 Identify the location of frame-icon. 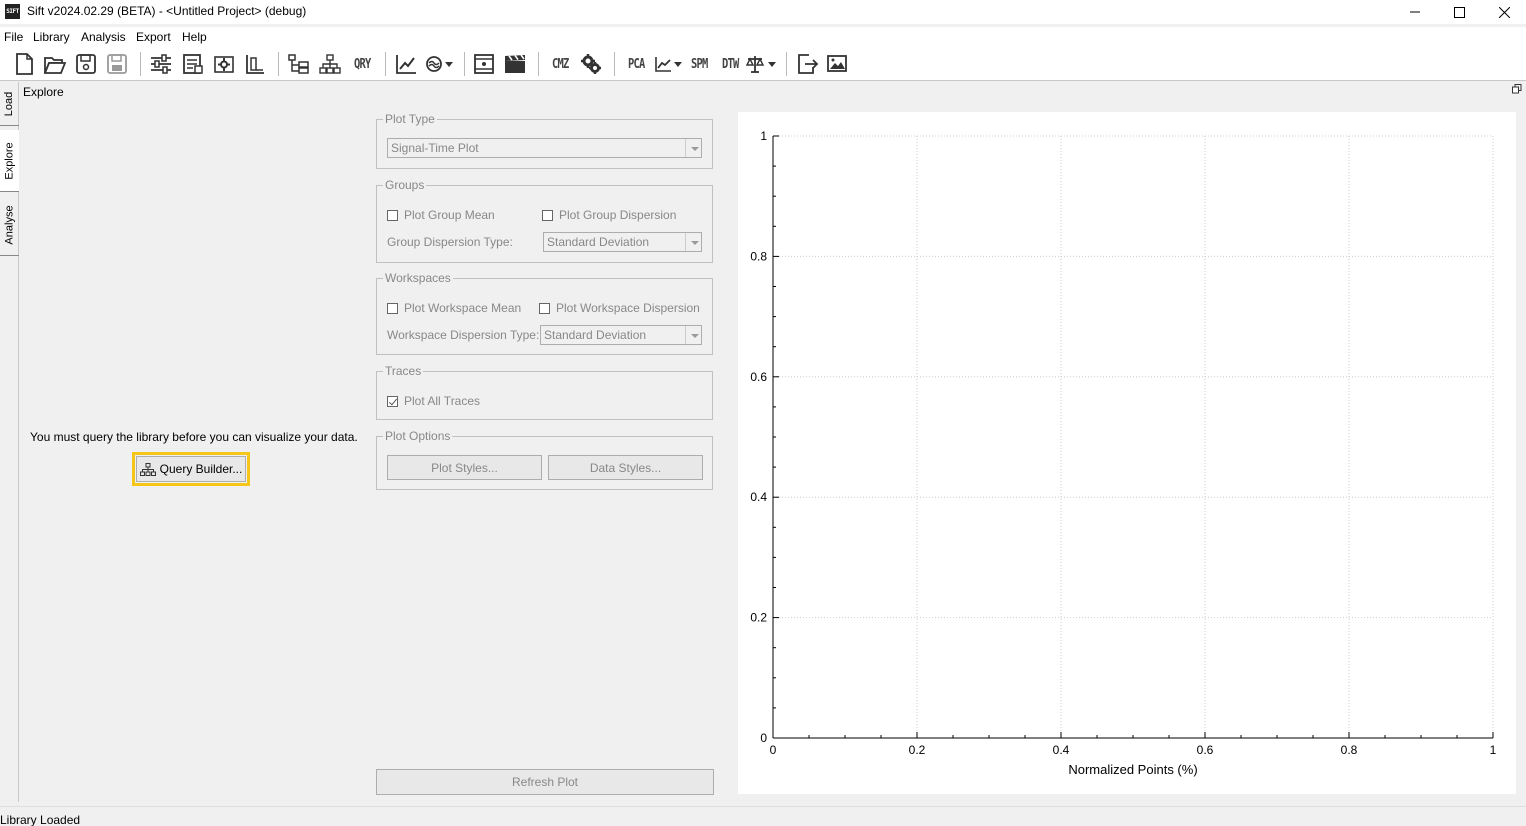
(484, 64).